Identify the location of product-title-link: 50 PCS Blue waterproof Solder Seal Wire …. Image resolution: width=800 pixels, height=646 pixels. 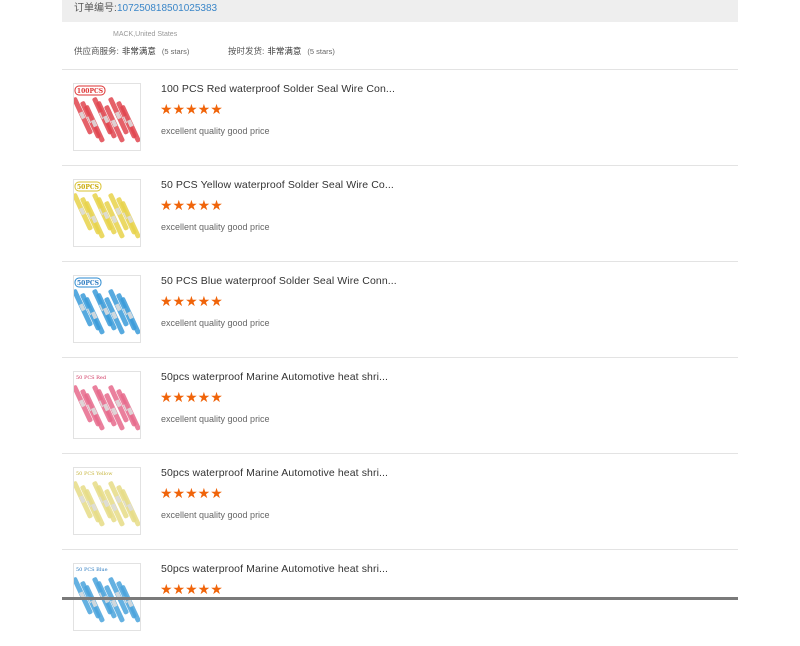
(279, 281).